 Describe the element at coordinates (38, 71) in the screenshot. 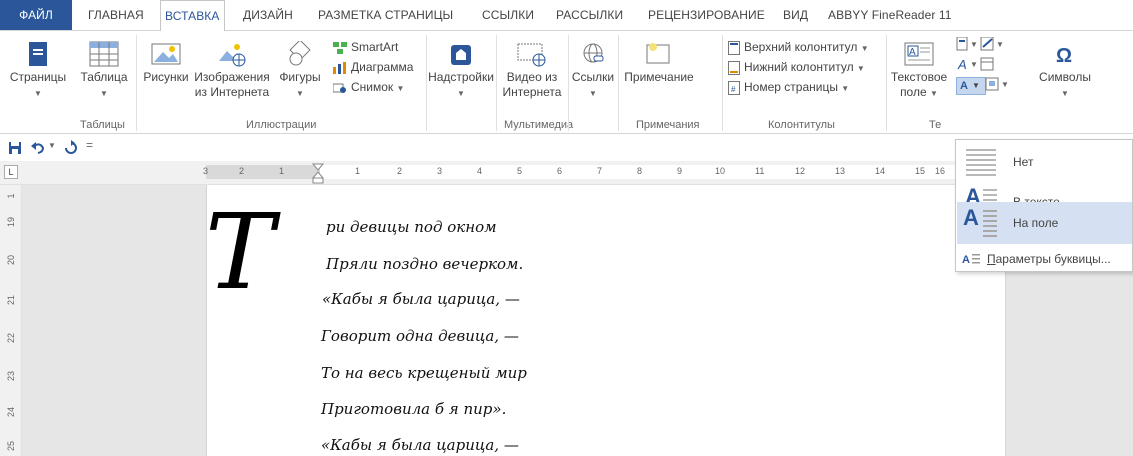

I see `pages-button: Страницы ▼` at that location.